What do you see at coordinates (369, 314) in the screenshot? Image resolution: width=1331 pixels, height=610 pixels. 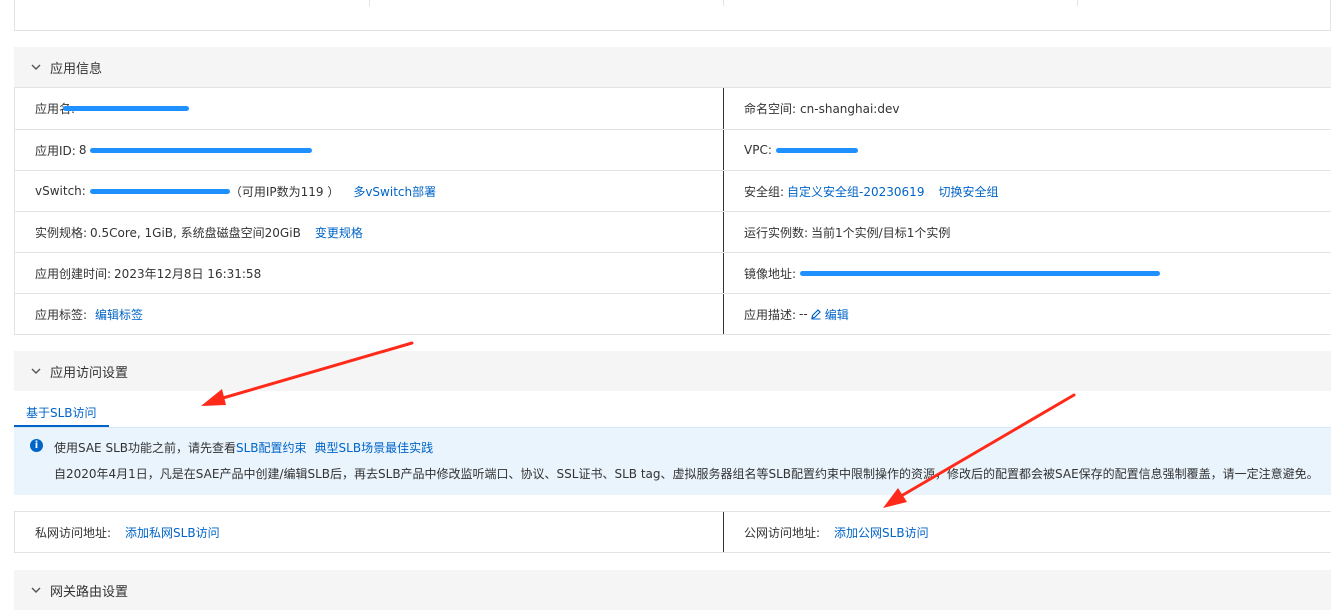 I see `tags-cell: 应用标签: 编辑标签` at bounding box center [369, 314].